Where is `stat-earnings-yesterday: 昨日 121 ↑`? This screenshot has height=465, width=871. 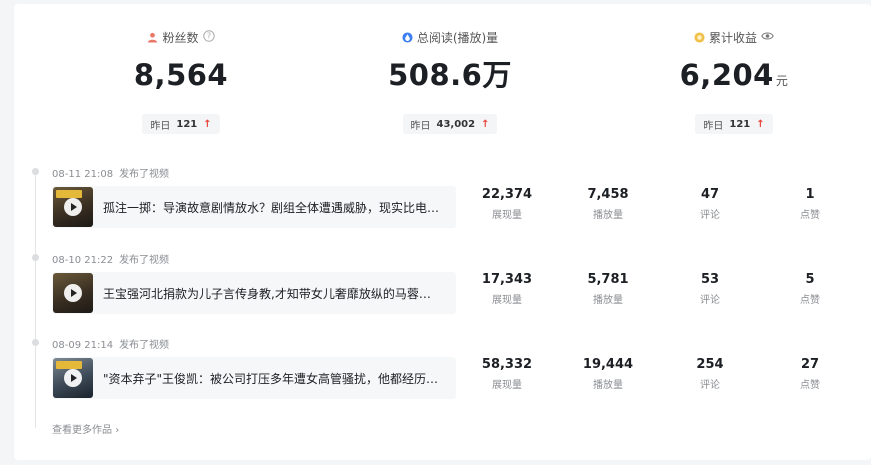 stat-earnings-yesterday: 昨日 121 ↑ is located at coordinates (734, 124).